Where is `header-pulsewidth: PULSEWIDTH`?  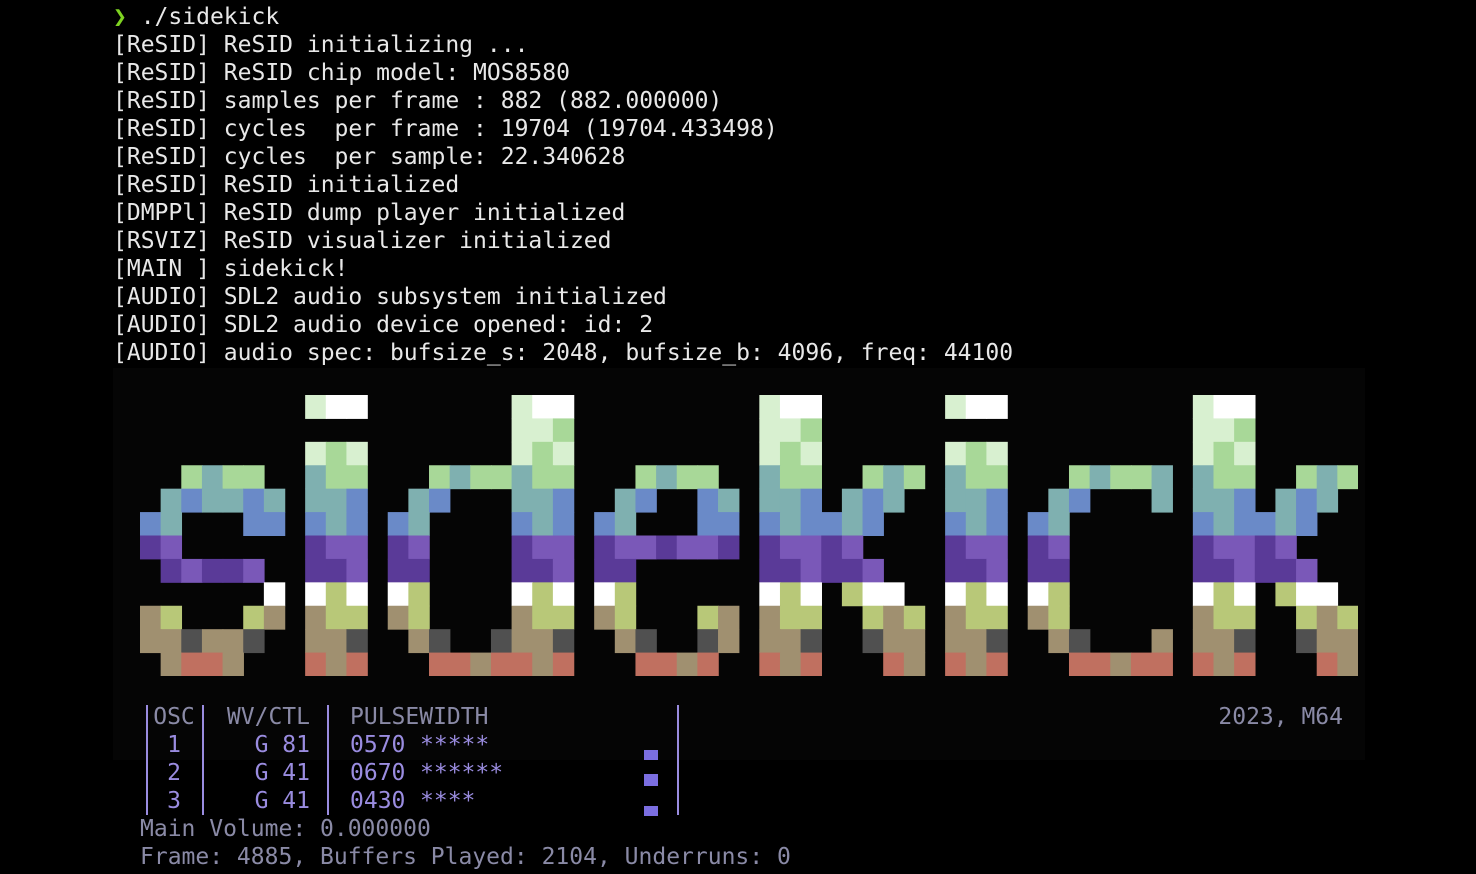
header-pulsewidth: PULSEWIDTH is located at coordinates (419, 717).